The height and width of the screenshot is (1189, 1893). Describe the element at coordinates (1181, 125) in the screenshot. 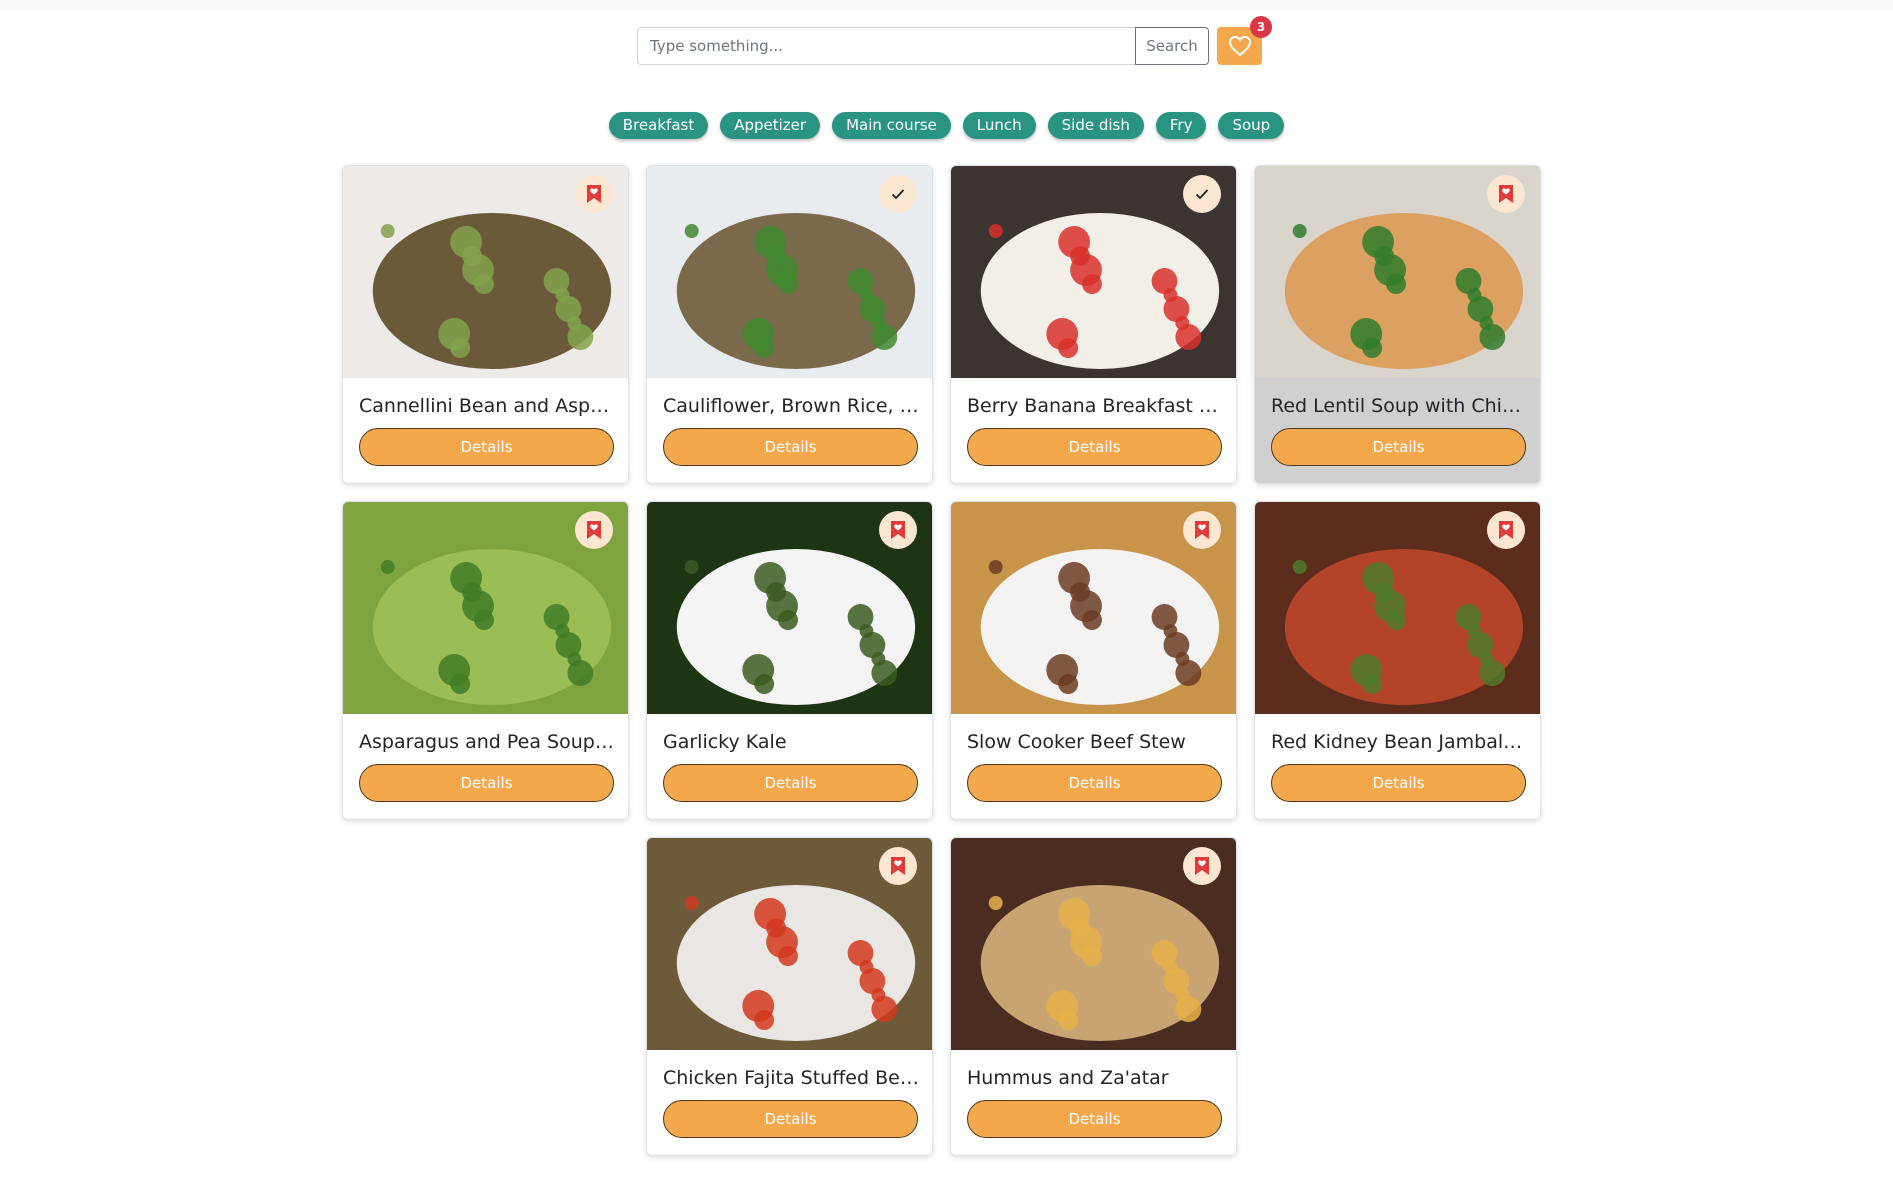

I see `category-pill: Fry` at that location.